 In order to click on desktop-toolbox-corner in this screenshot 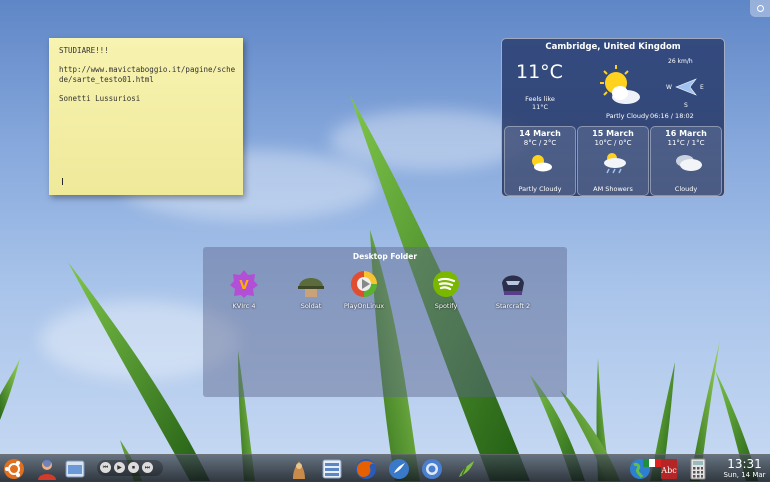, I will do `click(760, 8)`.